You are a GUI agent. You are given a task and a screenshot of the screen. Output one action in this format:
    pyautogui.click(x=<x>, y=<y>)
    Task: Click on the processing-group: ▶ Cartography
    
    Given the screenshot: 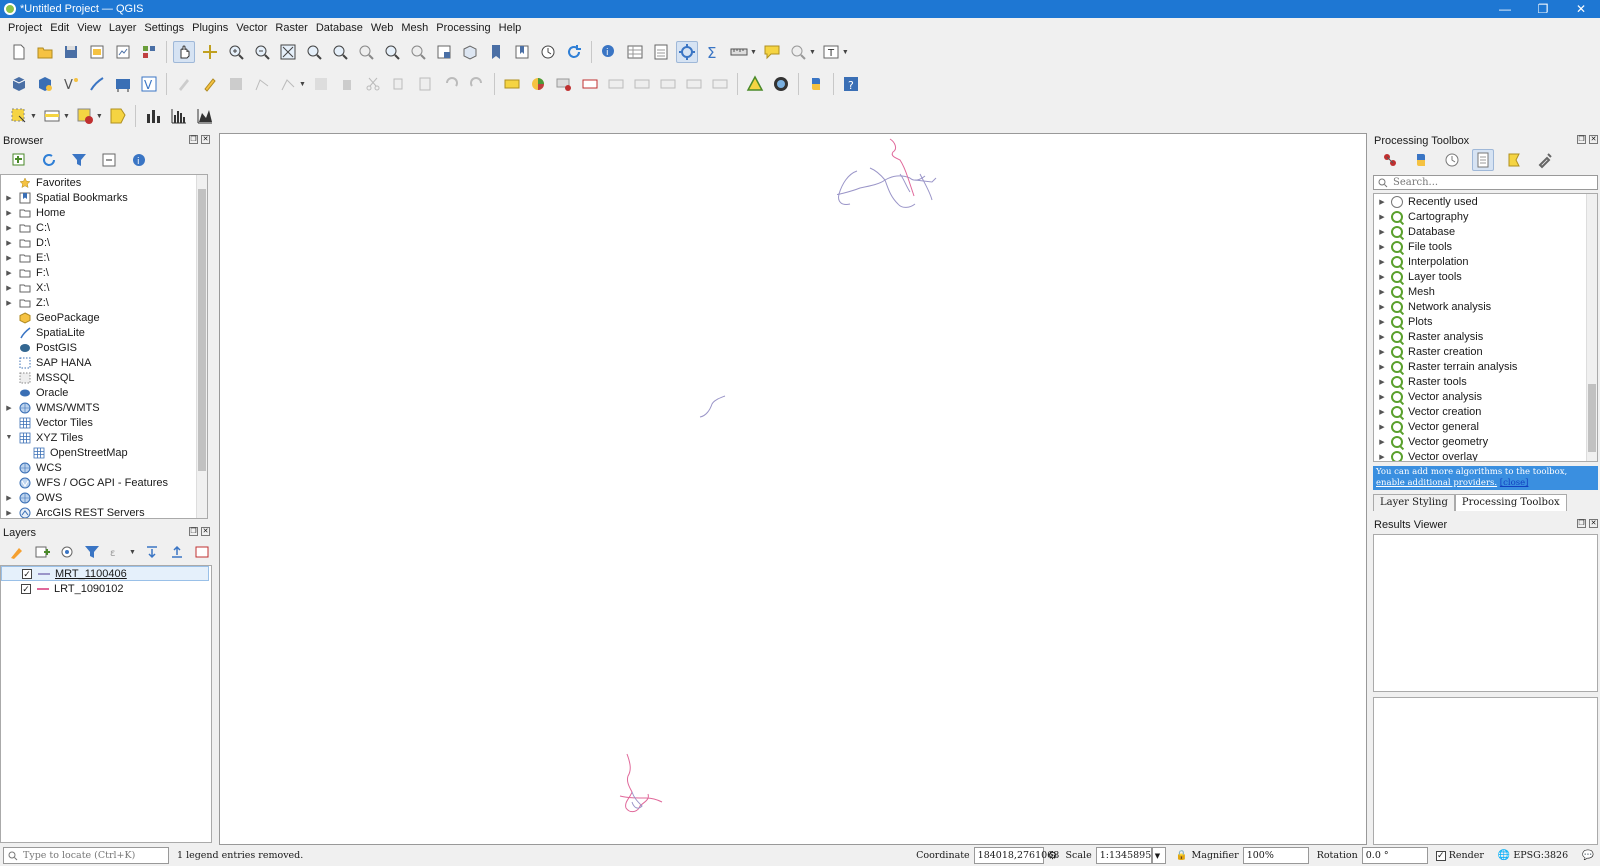 What is the action you would take?
    pyautogui.click(x=1485, y=216)
    